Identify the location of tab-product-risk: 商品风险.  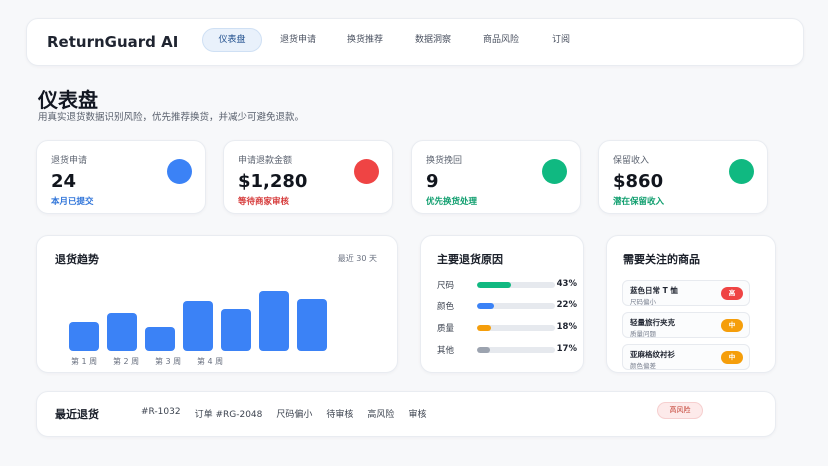
(501, 40).